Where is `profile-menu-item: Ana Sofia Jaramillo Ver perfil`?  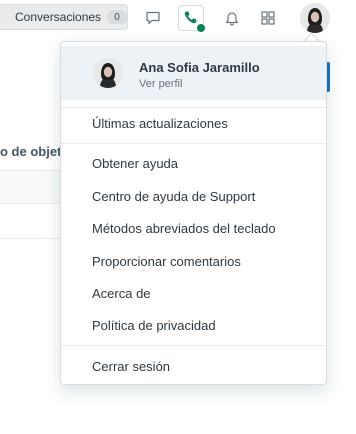 profile-menu-item: Ana Sofia Jaramillo Ver perfil is located at coordinates (193, 73).